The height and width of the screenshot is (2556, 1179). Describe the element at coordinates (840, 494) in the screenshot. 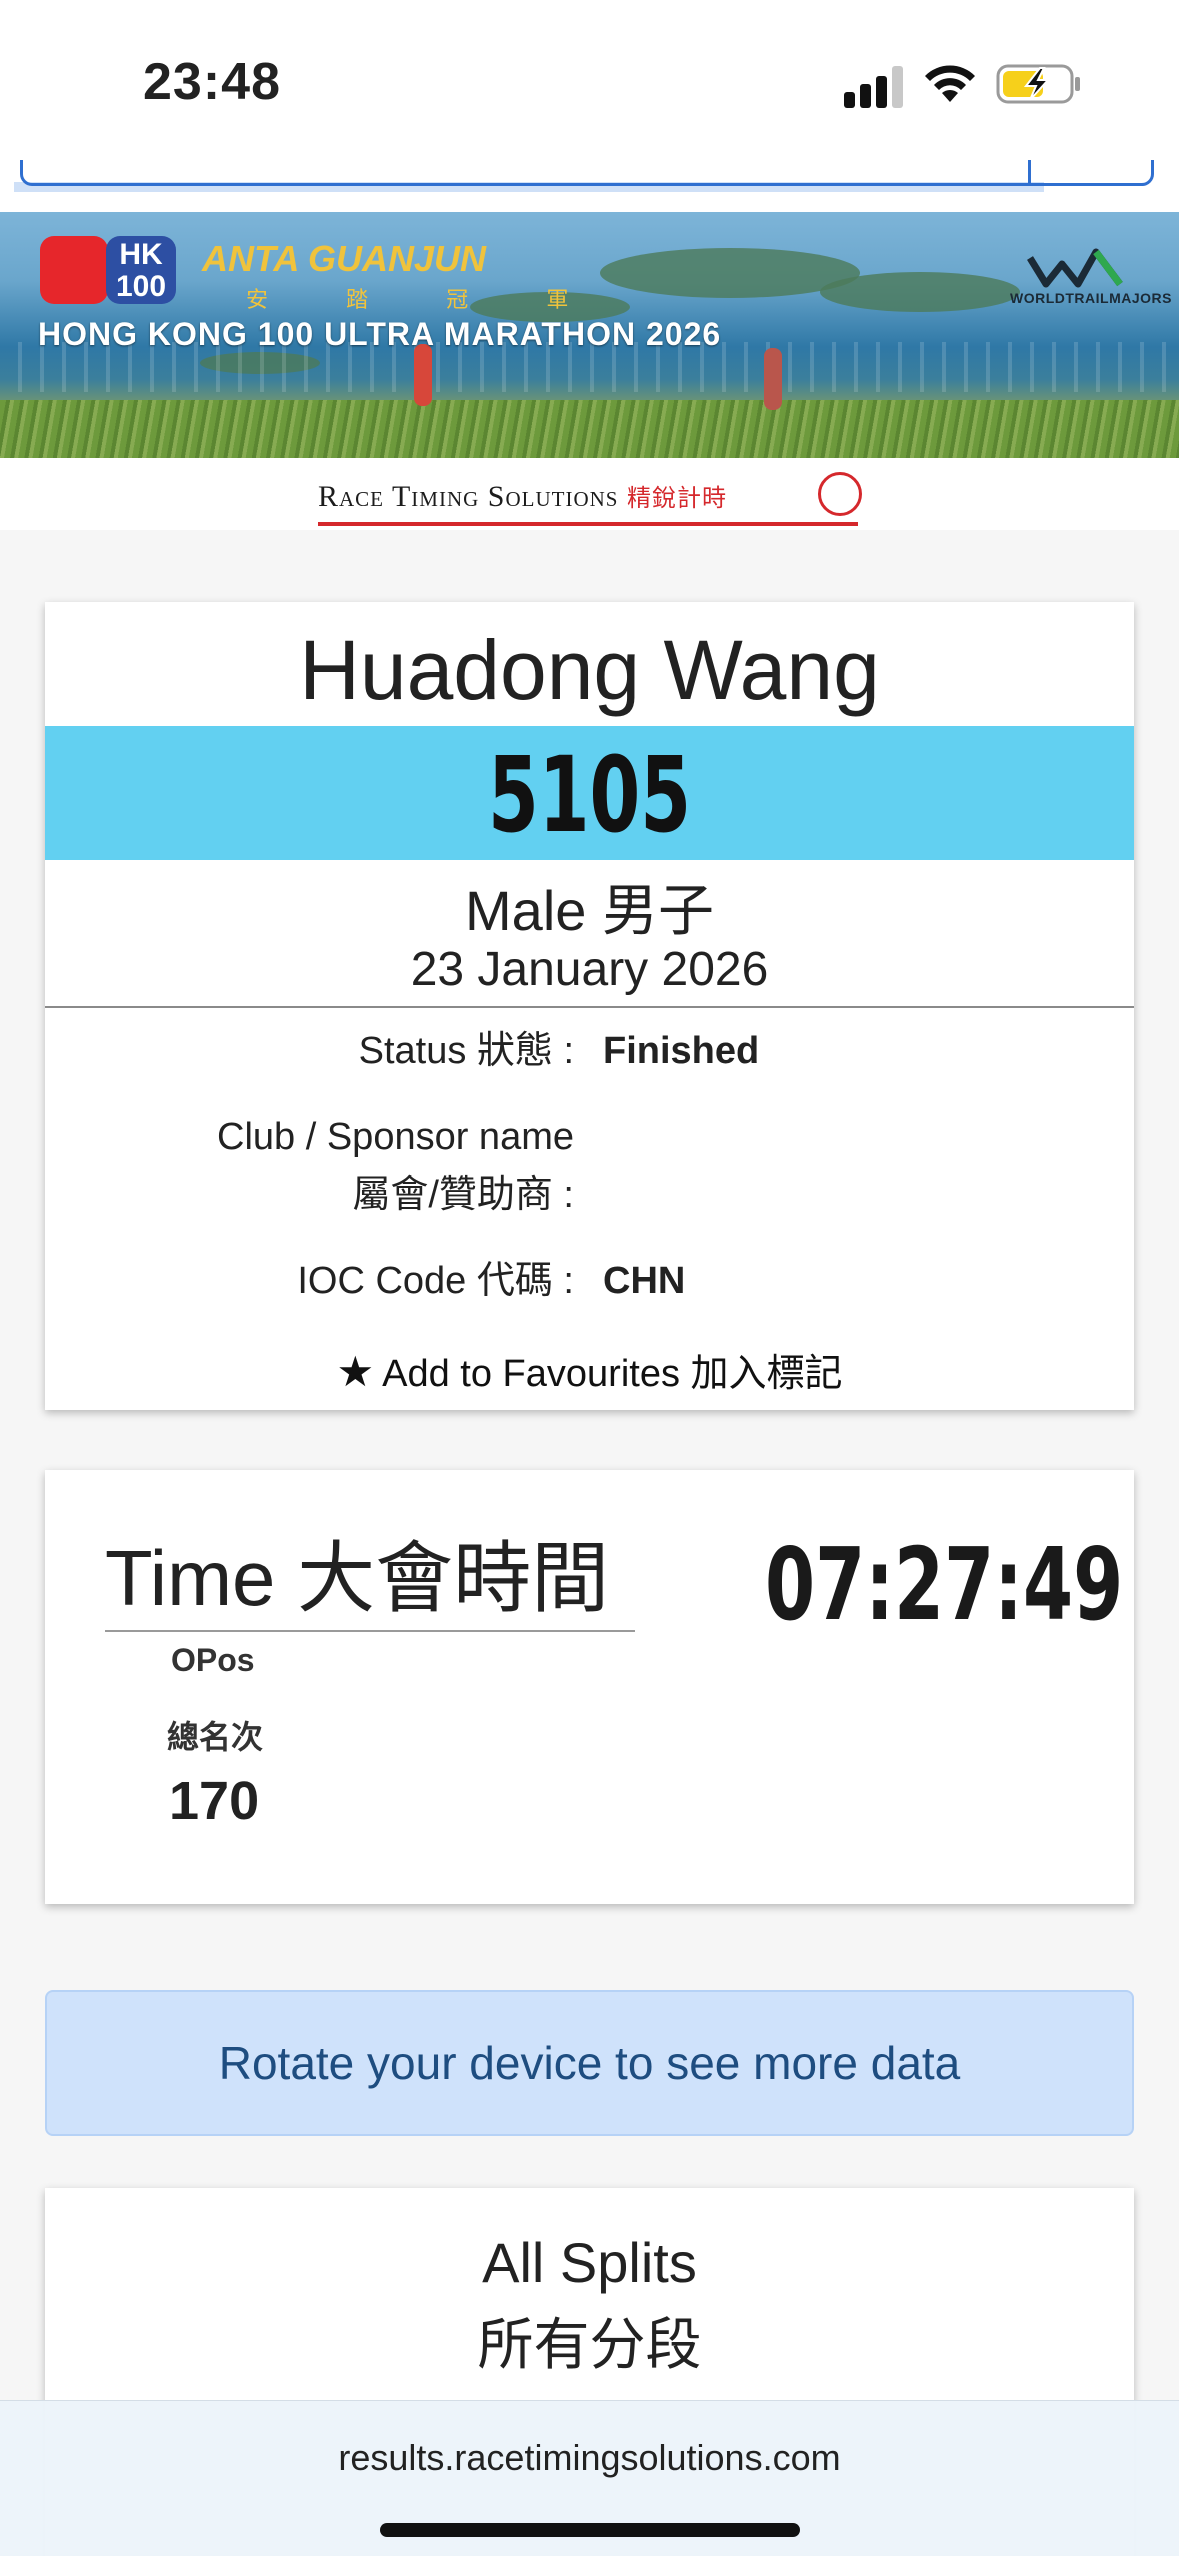

I see `clock-icon` at that location.